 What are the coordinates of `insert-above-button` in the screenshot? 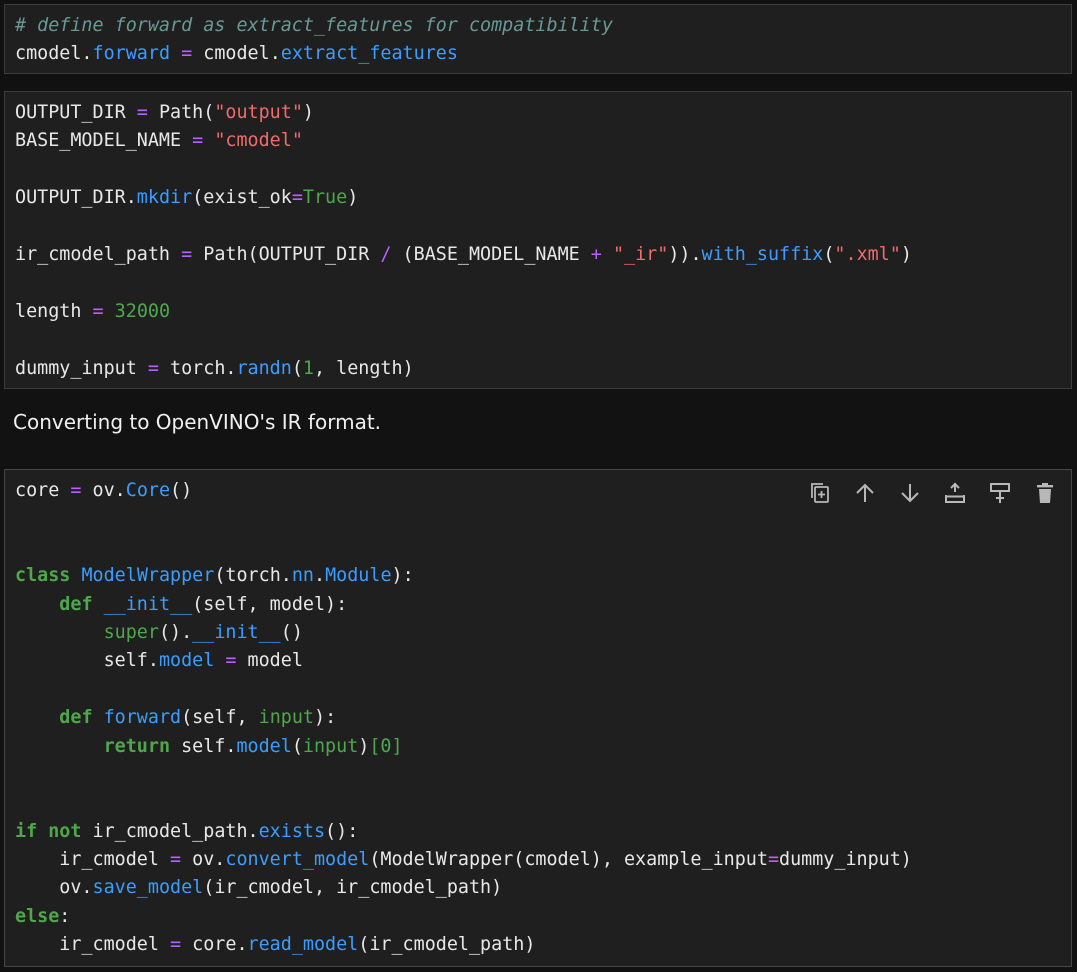 It's located at (955, 493).